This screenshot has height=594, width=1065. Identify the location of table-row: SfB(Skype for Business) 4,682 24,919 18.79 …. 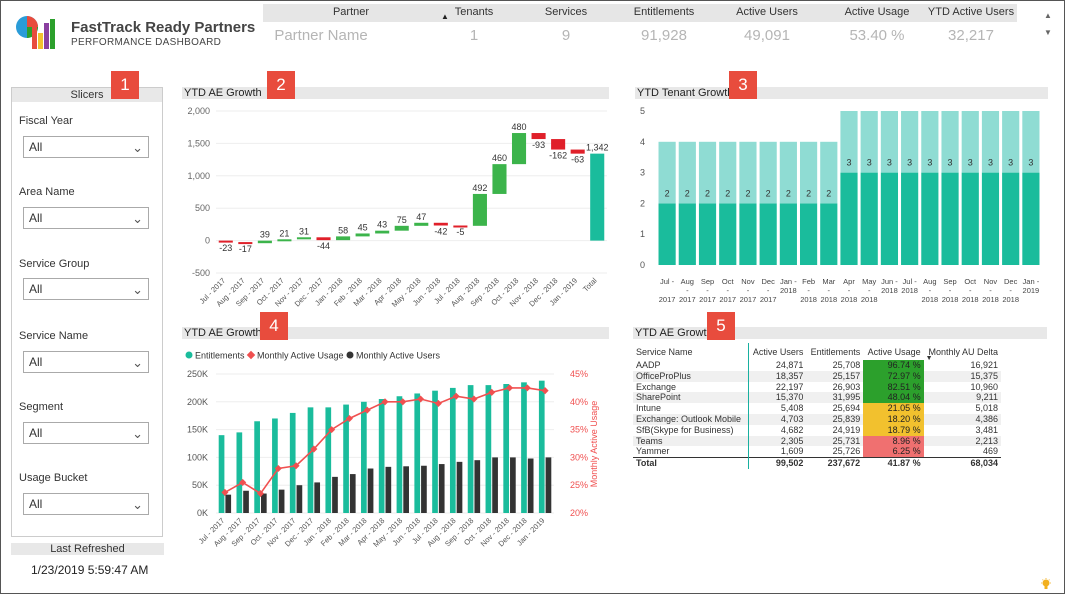
(817, 430).